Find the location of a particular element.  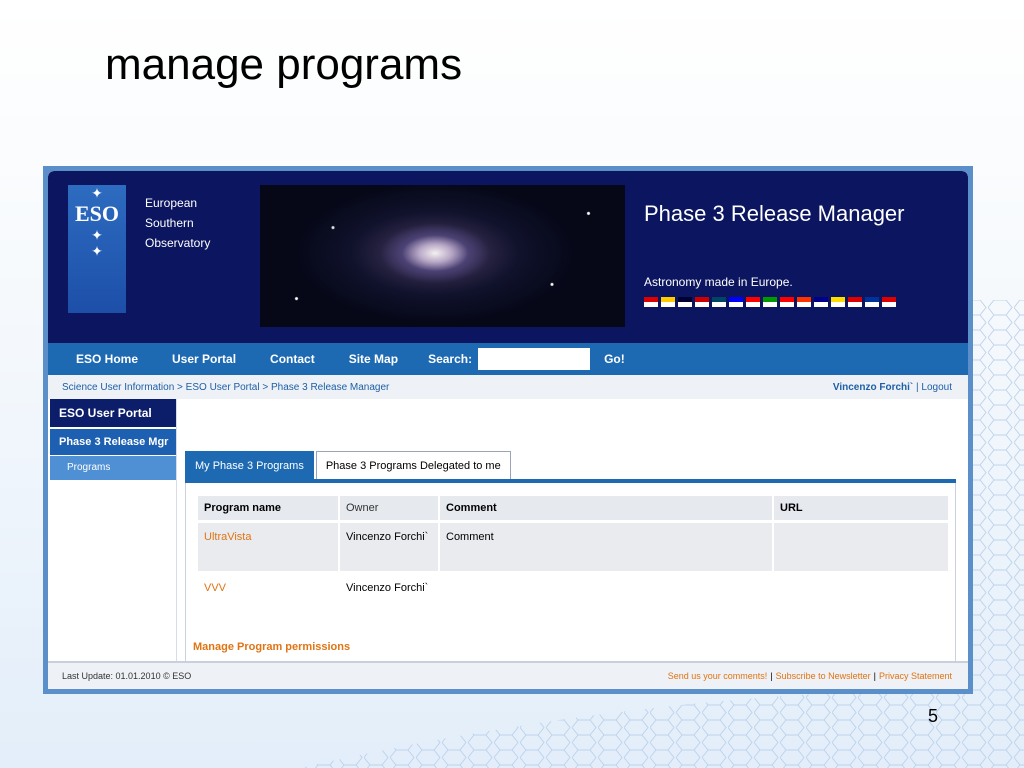

nav-contact: Contact is located at coordinates (292, 359).